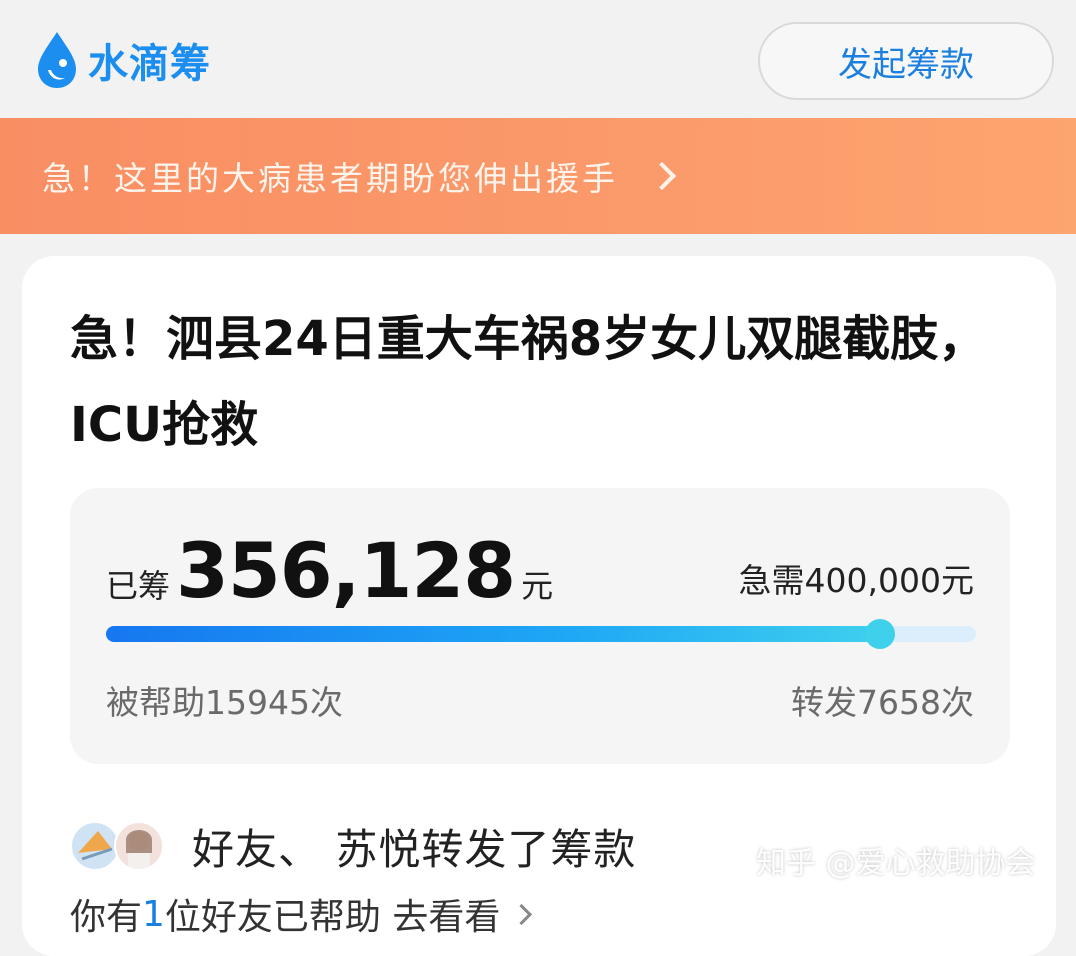 The width and height of the screenshot is (1076, 956). Describe the element at coordinates (856, 580) in the screenshot. I see `target-amount: 急需400,000元` at that location.